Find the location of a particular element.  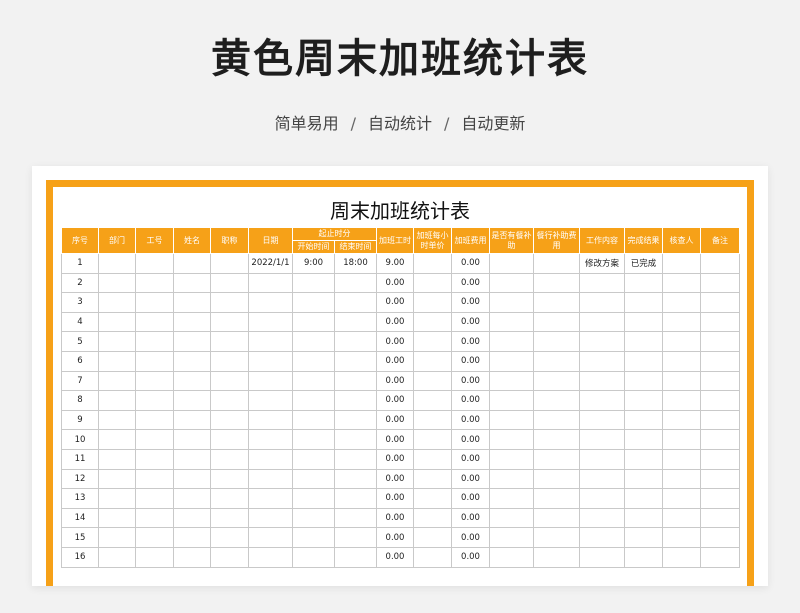

cell-seq: 1 is located at coordinates (80, 263).